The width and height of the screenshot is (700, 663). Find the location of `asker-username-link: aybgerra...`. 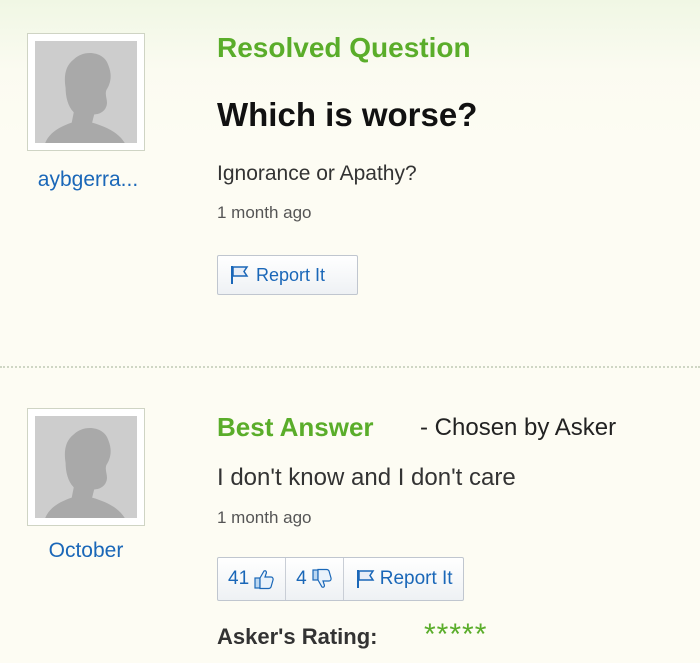

asker-username-link: aybgerra... is located at coordinates (88, 180).